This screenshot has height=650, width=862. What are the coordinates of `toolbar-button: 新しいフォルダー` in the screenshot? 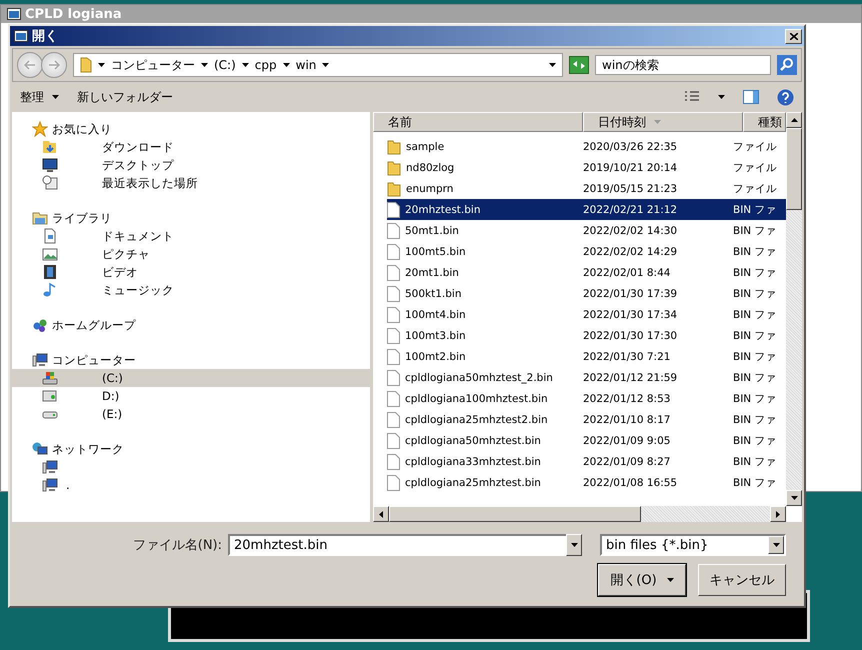 It's located at (125, 97).